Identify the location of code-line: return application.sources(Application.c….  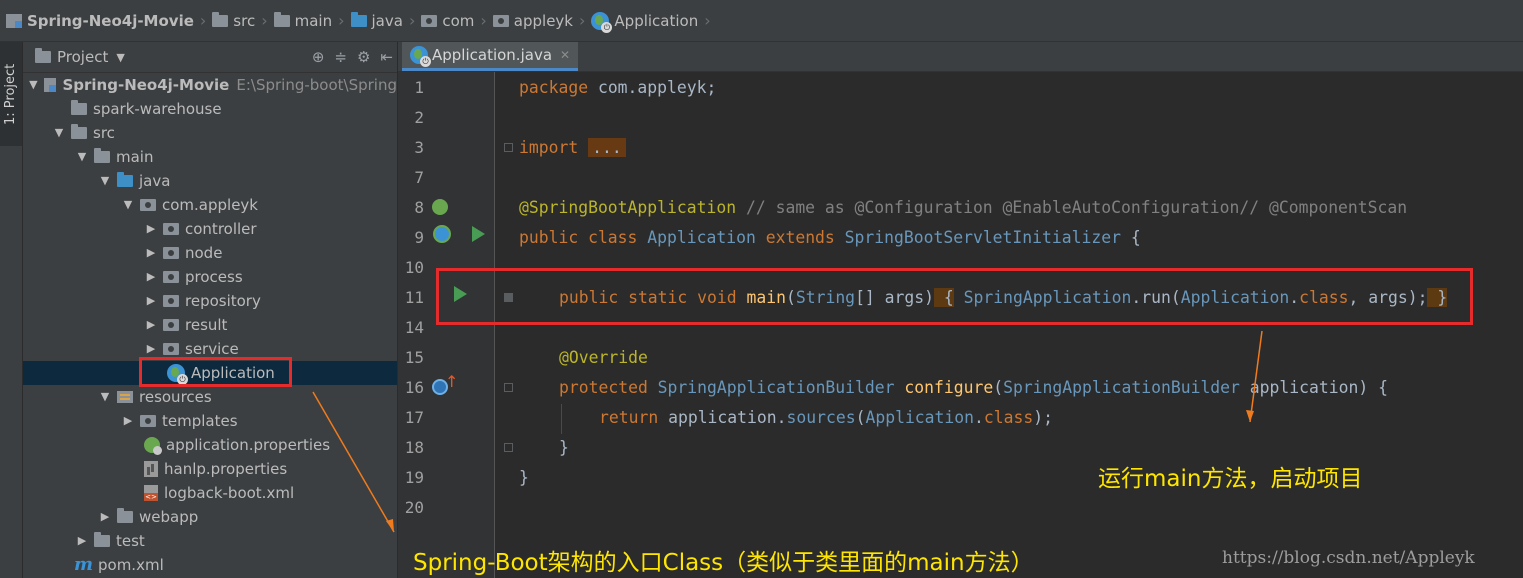
(826, 417).